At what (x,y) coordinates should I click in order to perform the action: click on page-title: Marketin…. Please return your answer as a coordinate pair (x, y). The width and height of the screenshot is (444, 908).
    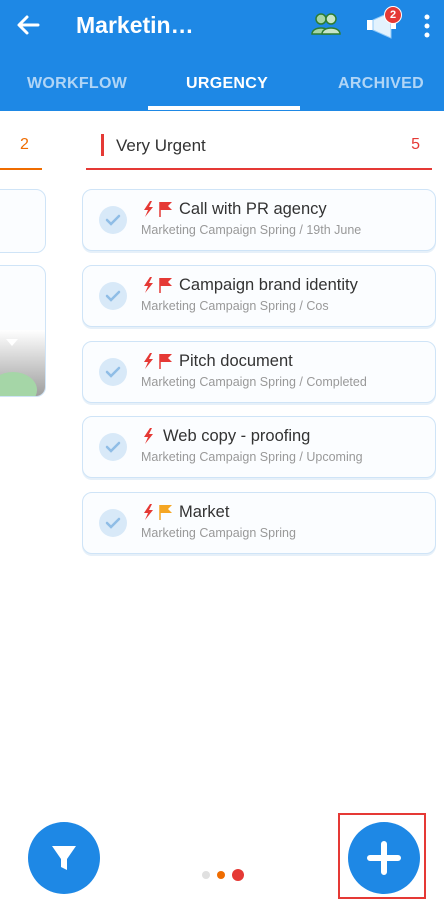
    Looking at the image, I should click on (135, 25).